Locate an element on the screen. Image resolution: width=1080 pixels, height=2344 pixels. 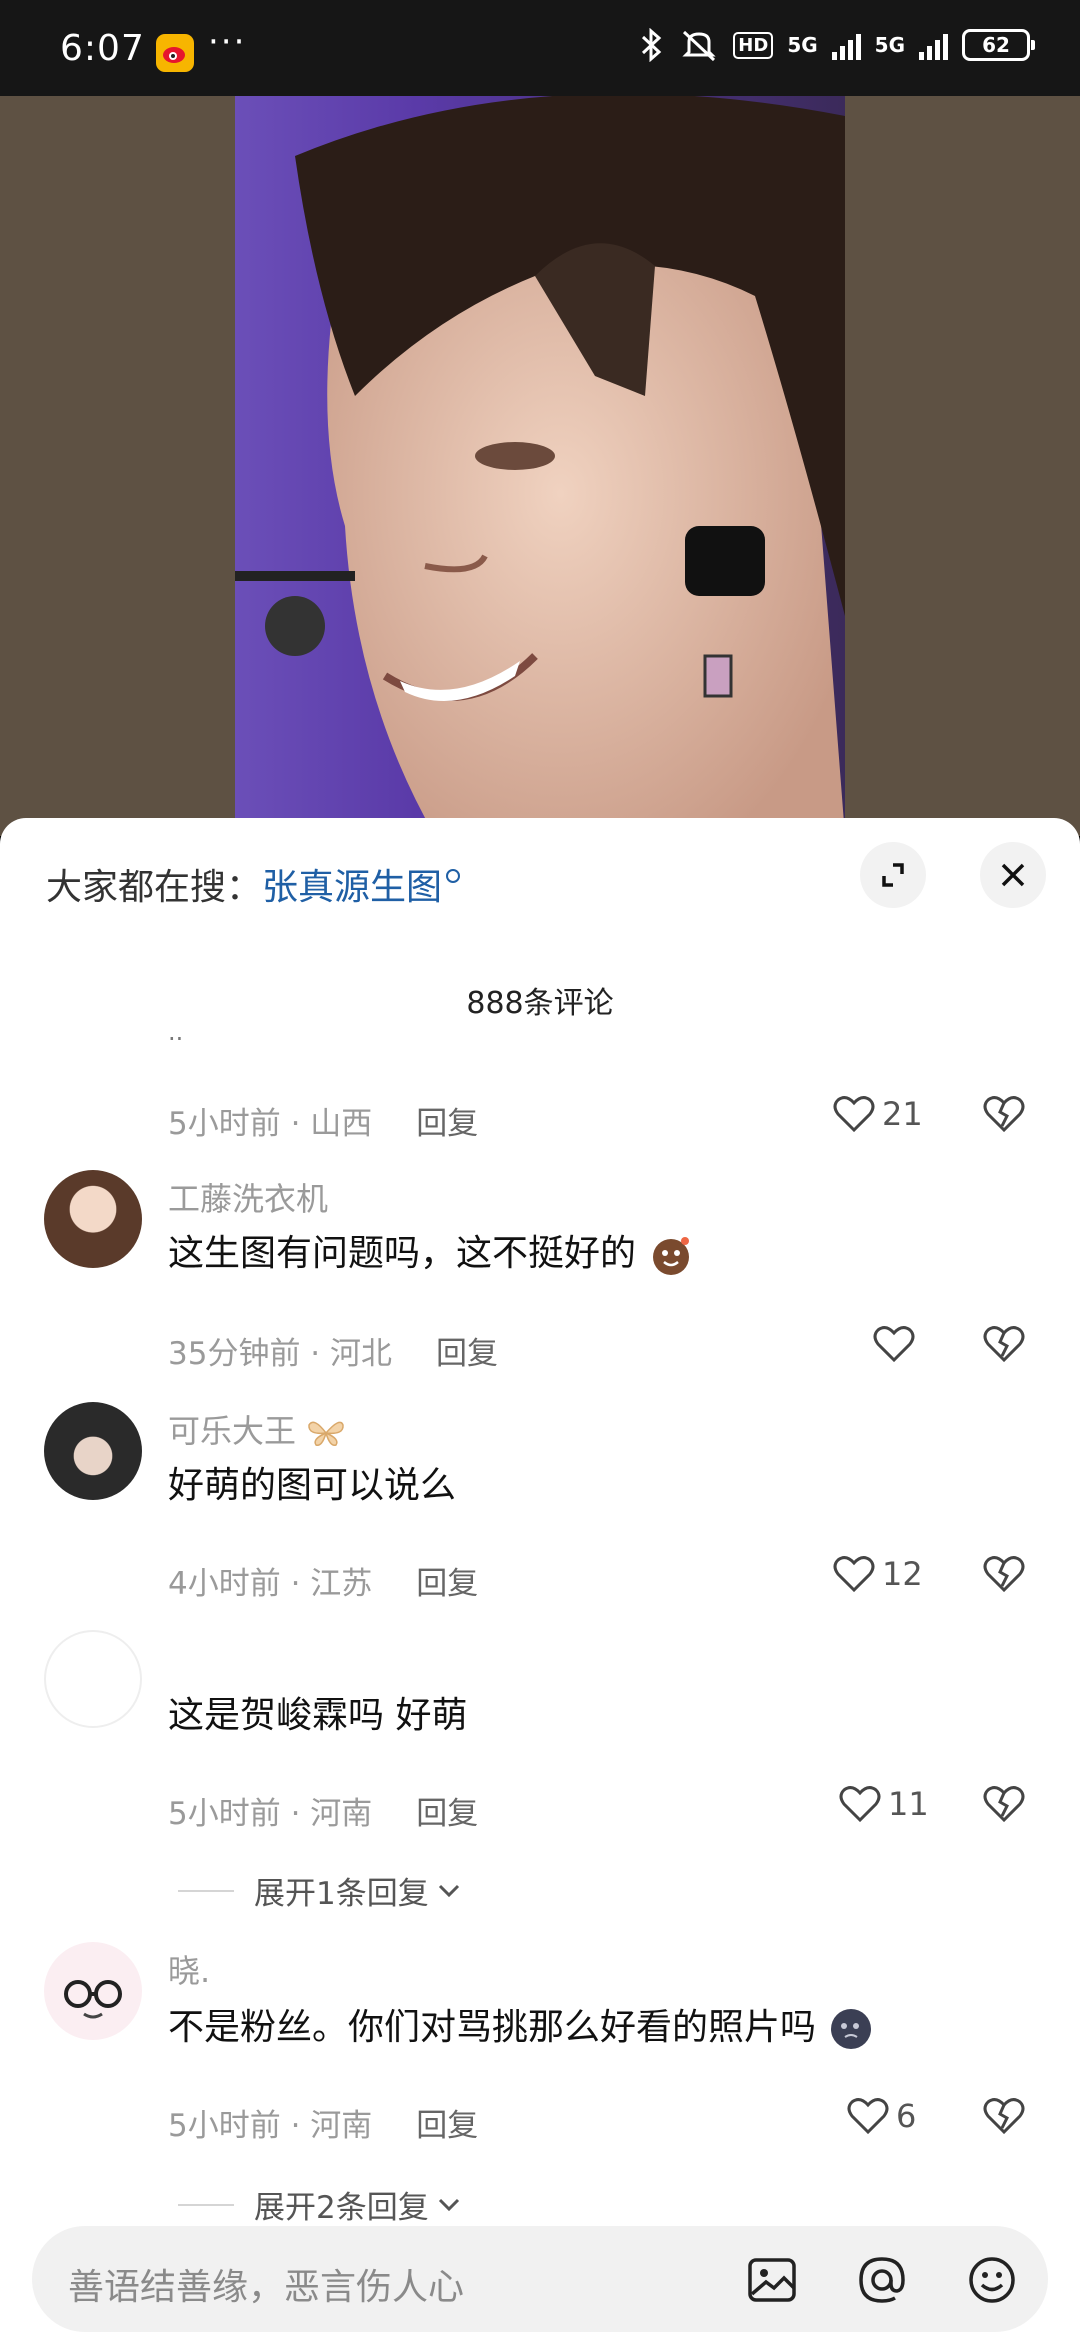
comment-meta: 35分钟前 · 河北 回复 is located at coordinates (333, 1354).